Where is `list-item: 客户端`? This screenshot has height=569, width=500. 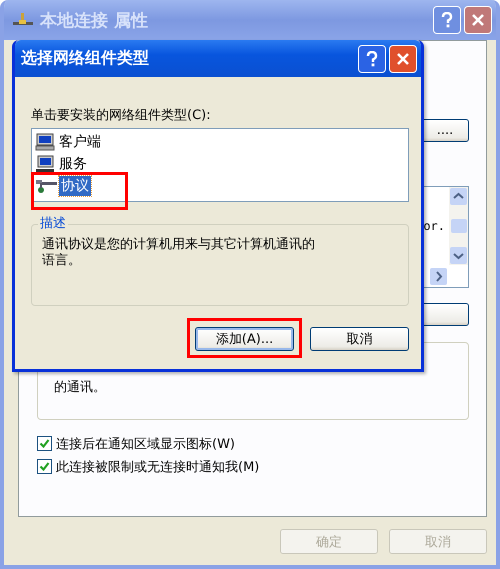 list-item: 客户端 is located at coordinates (80, 142).